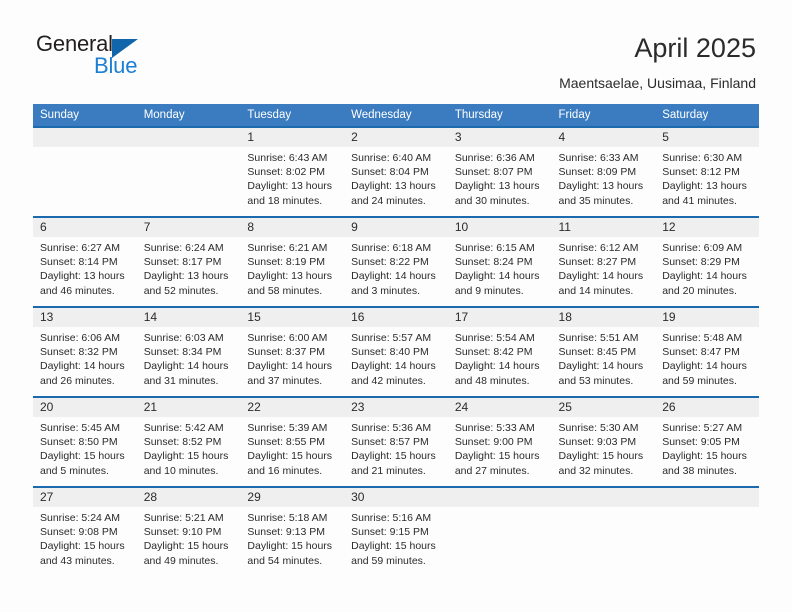  Describe the element at coordinates (499, 317) in the screenshot. I see `day-number: 17` at that location.